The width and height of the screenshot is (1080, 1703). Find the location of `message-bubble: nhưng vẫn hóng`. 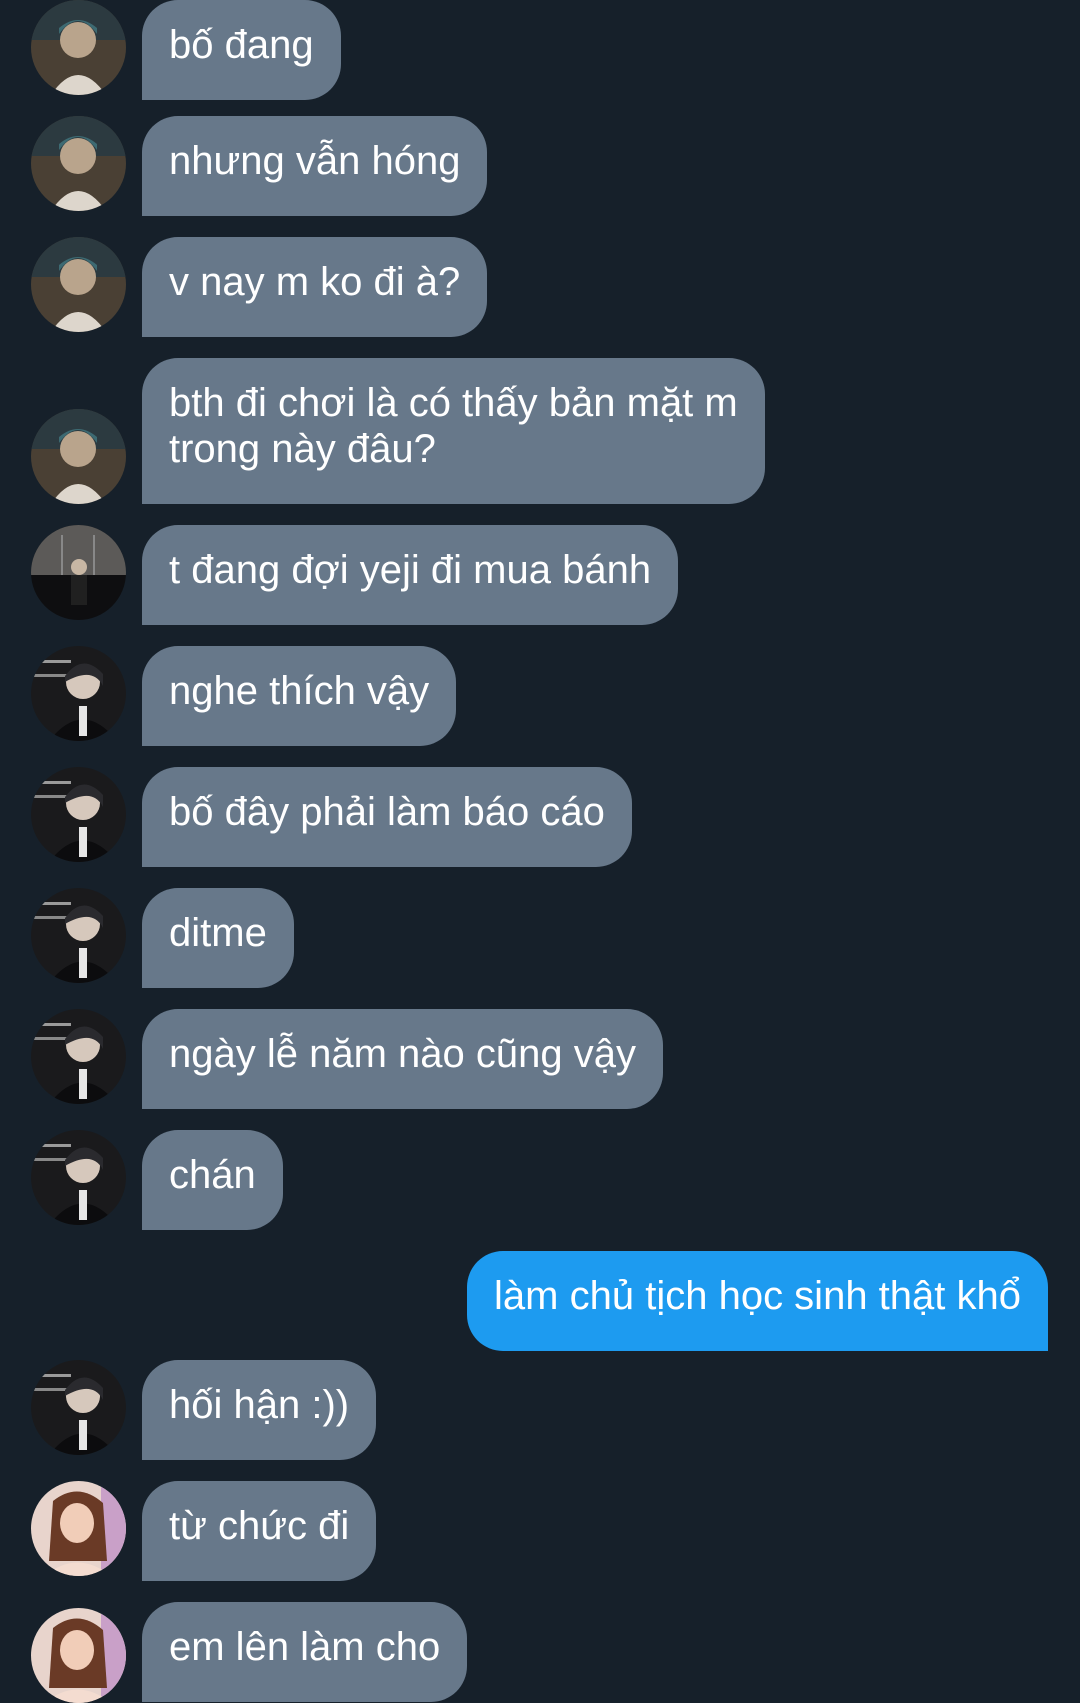

message-bubble: nhưng vẫn hóng is located at coordinates (315, 166).